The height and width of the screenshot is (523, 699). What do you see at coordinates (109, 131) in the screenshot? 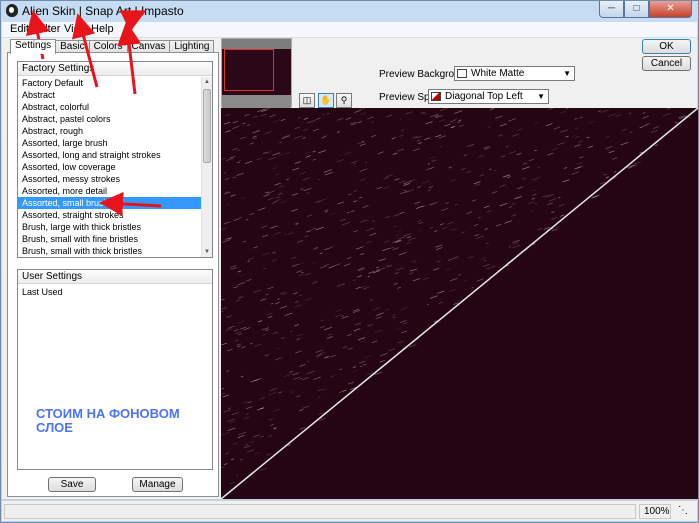
I see `list-item: Abstract, rough` at bounding box center [109, 131].